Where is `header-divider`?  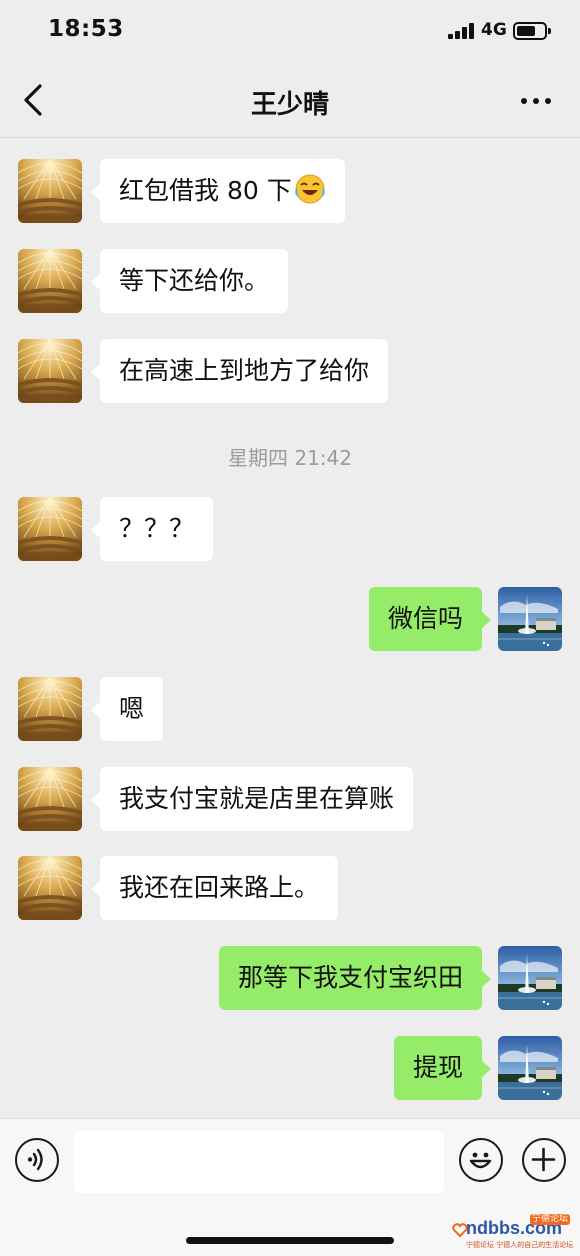 header-divider is located at coordinates (290, 137).